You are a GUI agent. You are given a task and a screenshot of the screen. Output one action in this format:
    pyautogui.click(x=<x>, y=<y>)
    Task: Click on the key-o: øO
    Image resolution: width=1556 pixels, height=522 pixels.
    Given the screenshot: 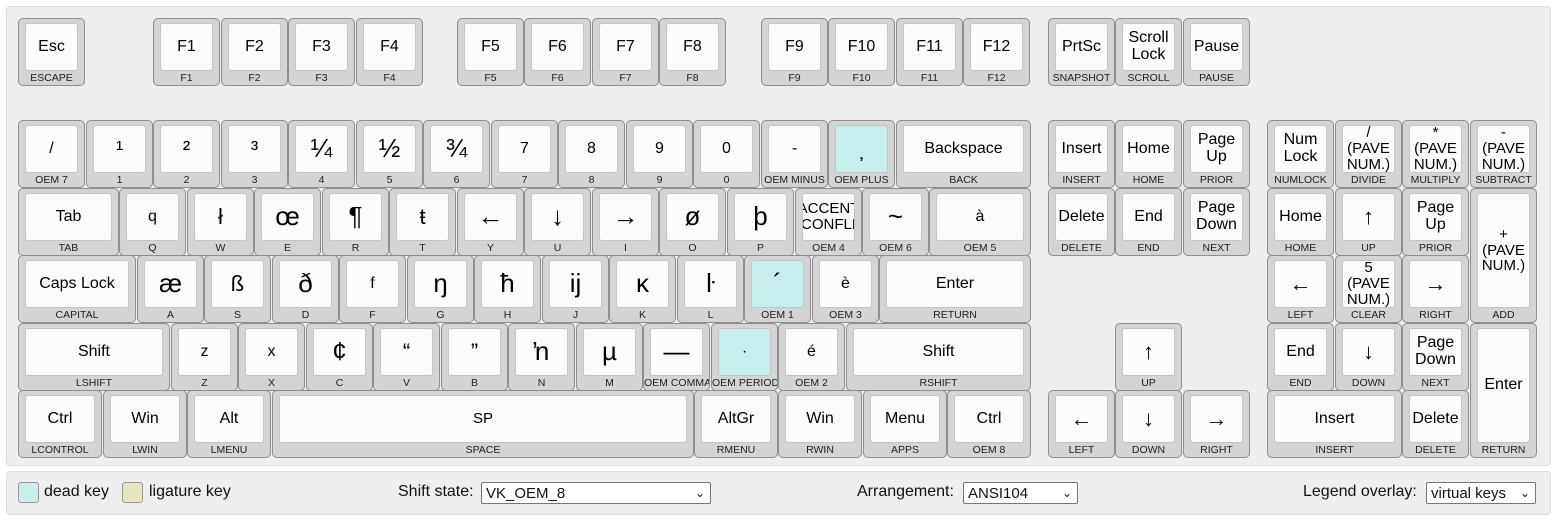 What is the action you would take?
    pyautogui.click(x=692, y=222)
    